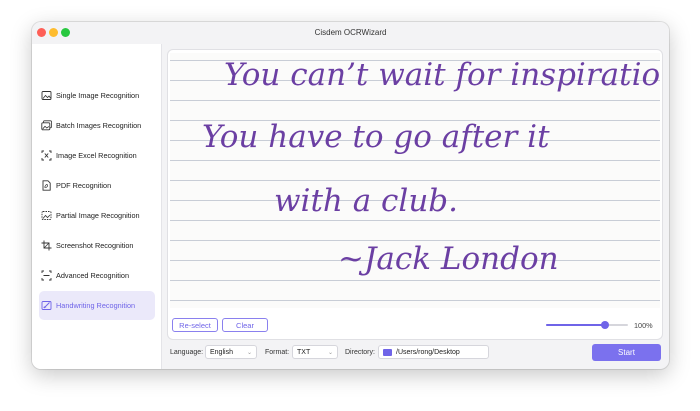  Describe the element at coordinates (46, 215) in the screenshot. I see `partial-image-icon` at that location.